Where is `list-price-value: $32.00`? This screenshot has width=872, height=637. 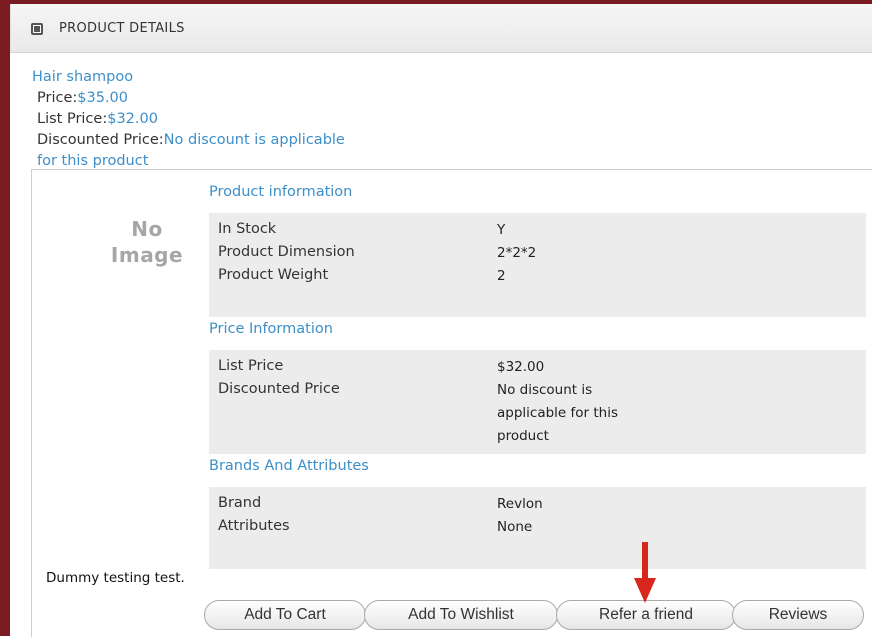
list-price-value: $32.00 is located at coordinates (132, 119).